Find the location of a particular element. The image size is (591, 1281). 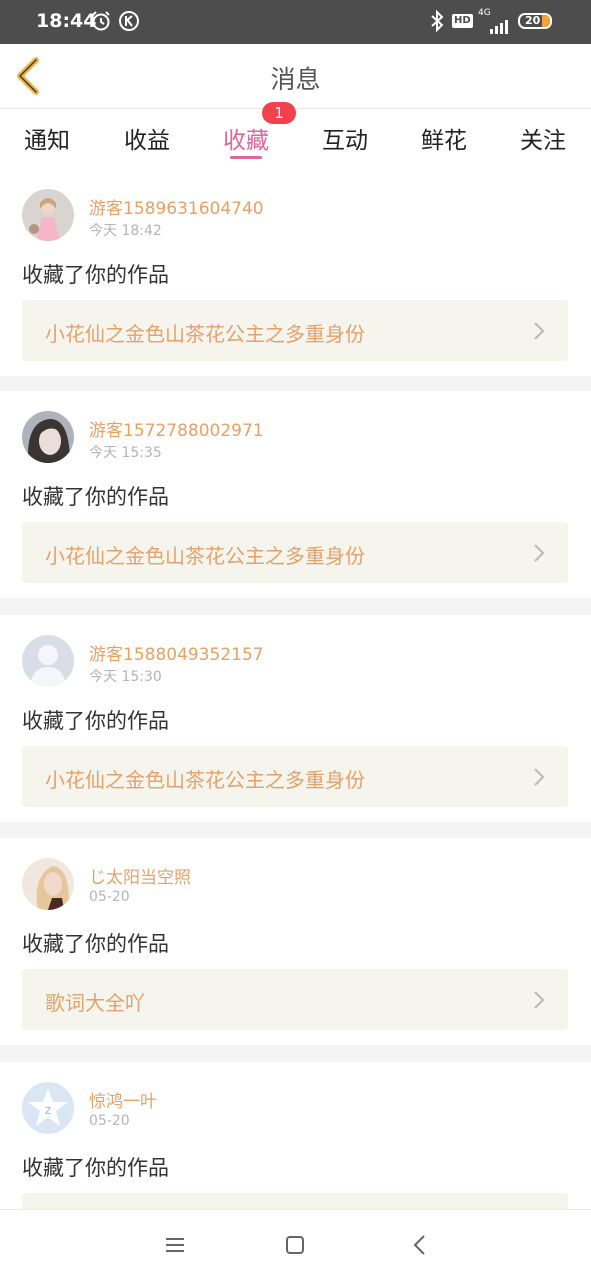

k-app-icon is located at coordinates (129, 21).